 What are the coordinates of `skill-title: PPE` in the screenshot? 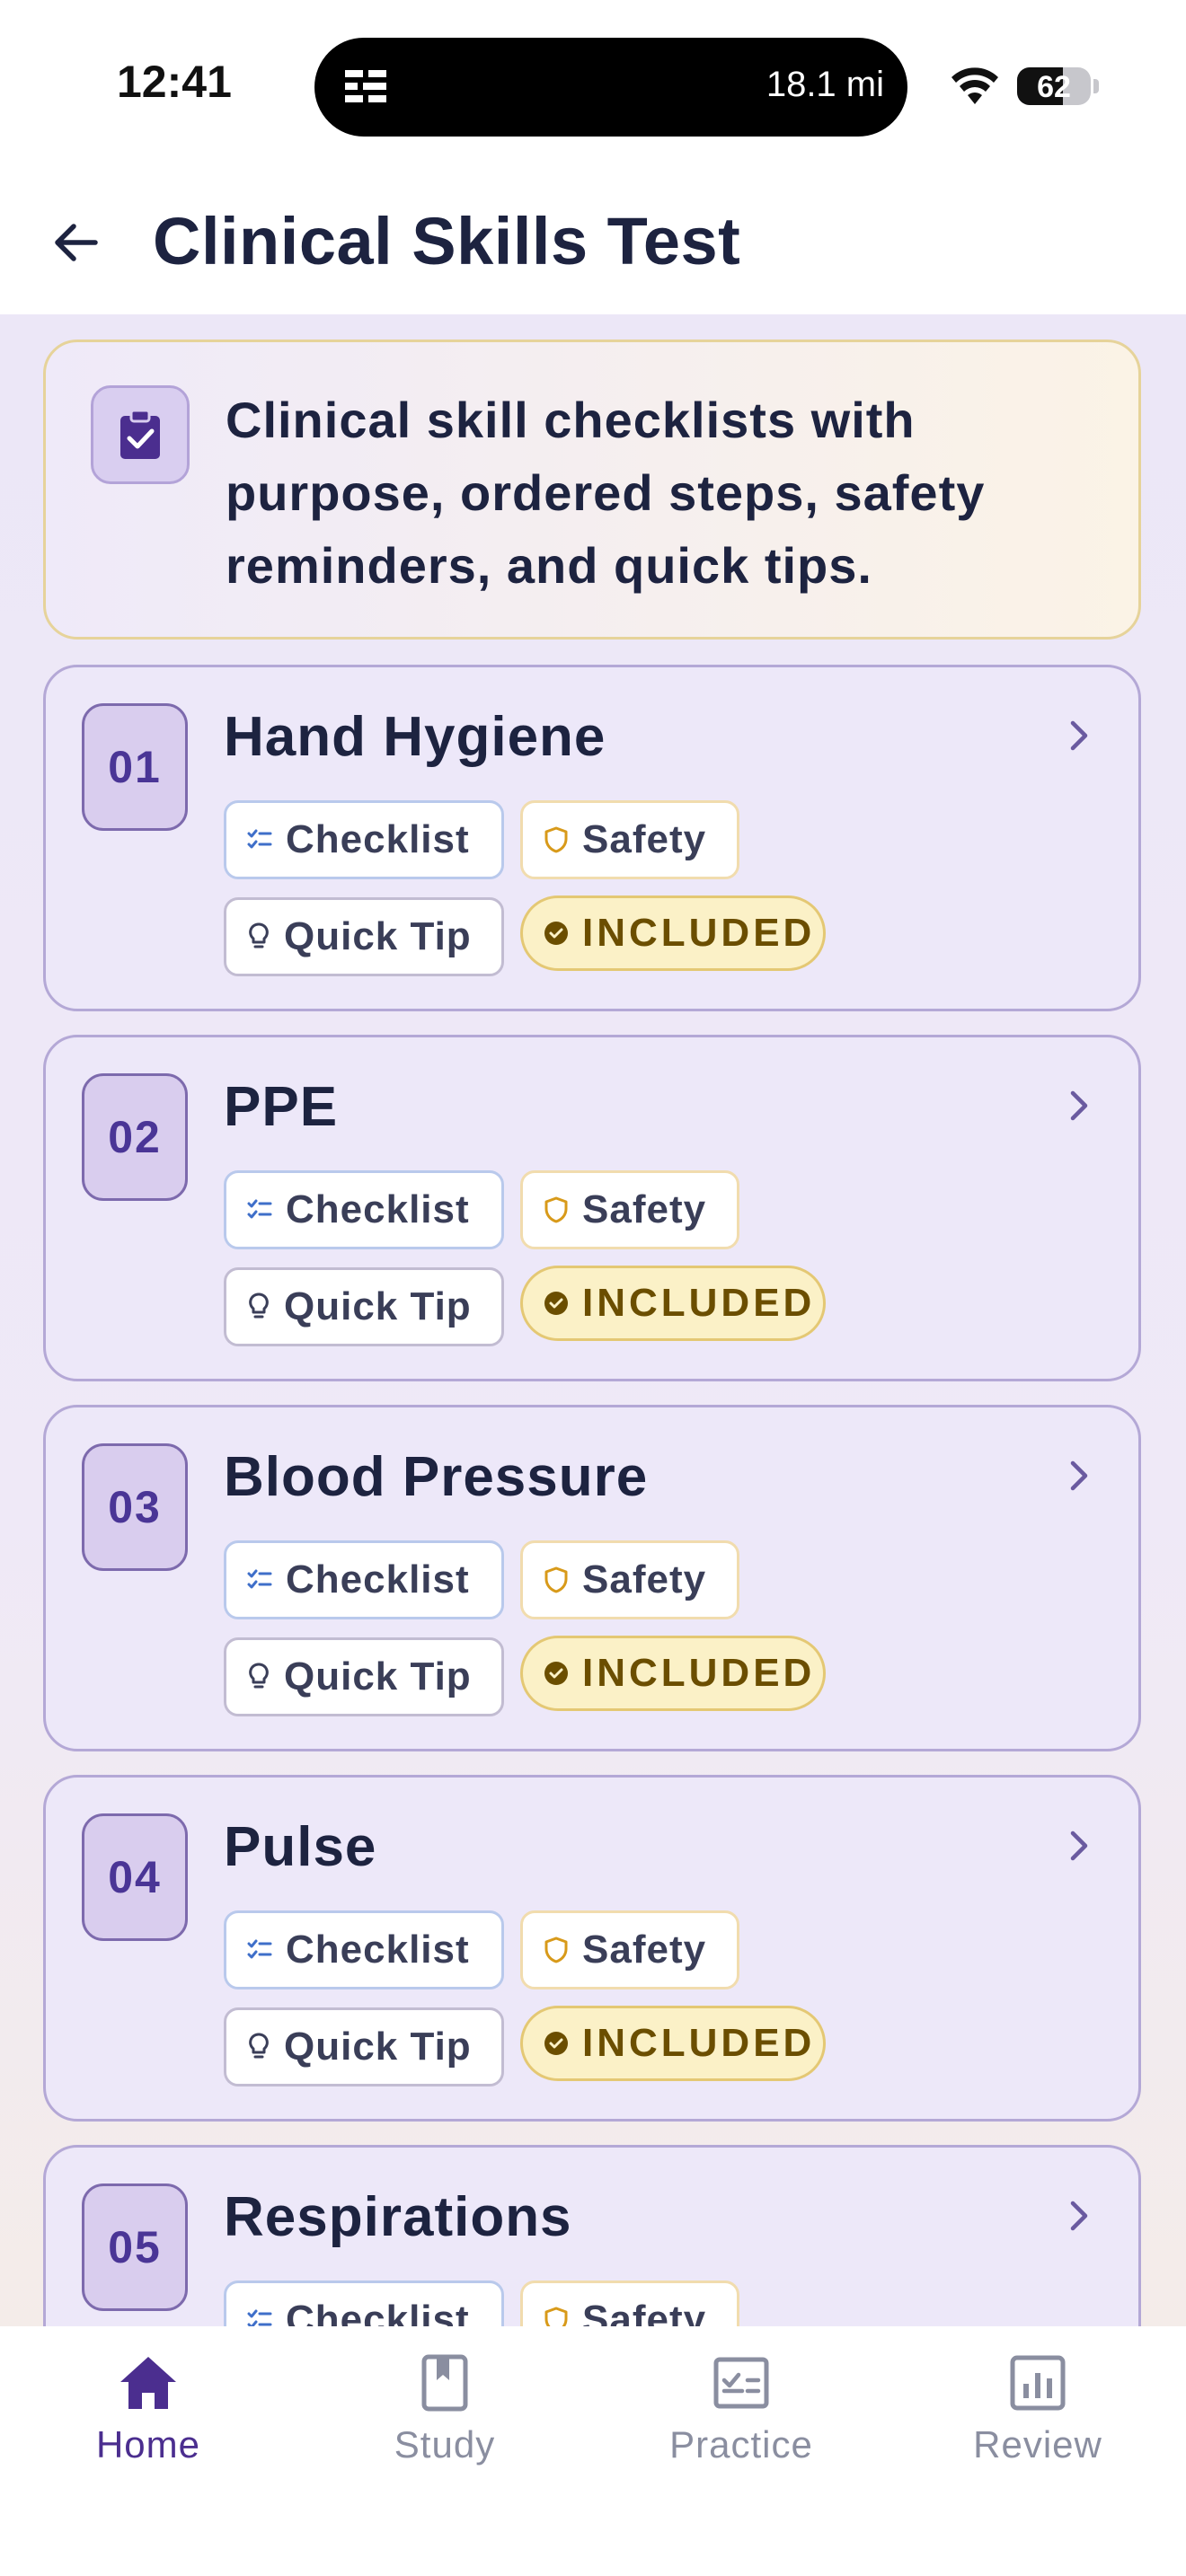 It's located at (281, 1107).